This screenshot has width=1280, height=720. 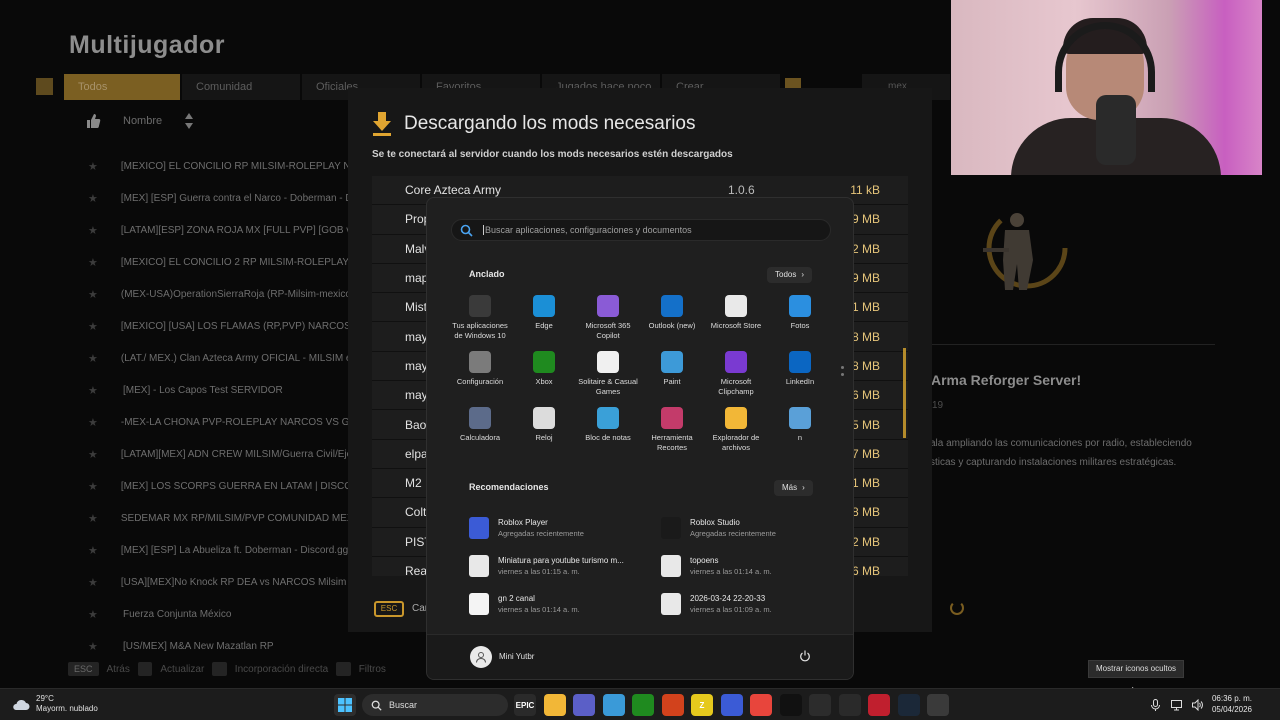 I want to click on network-icon, so click(x=1176, y=704).